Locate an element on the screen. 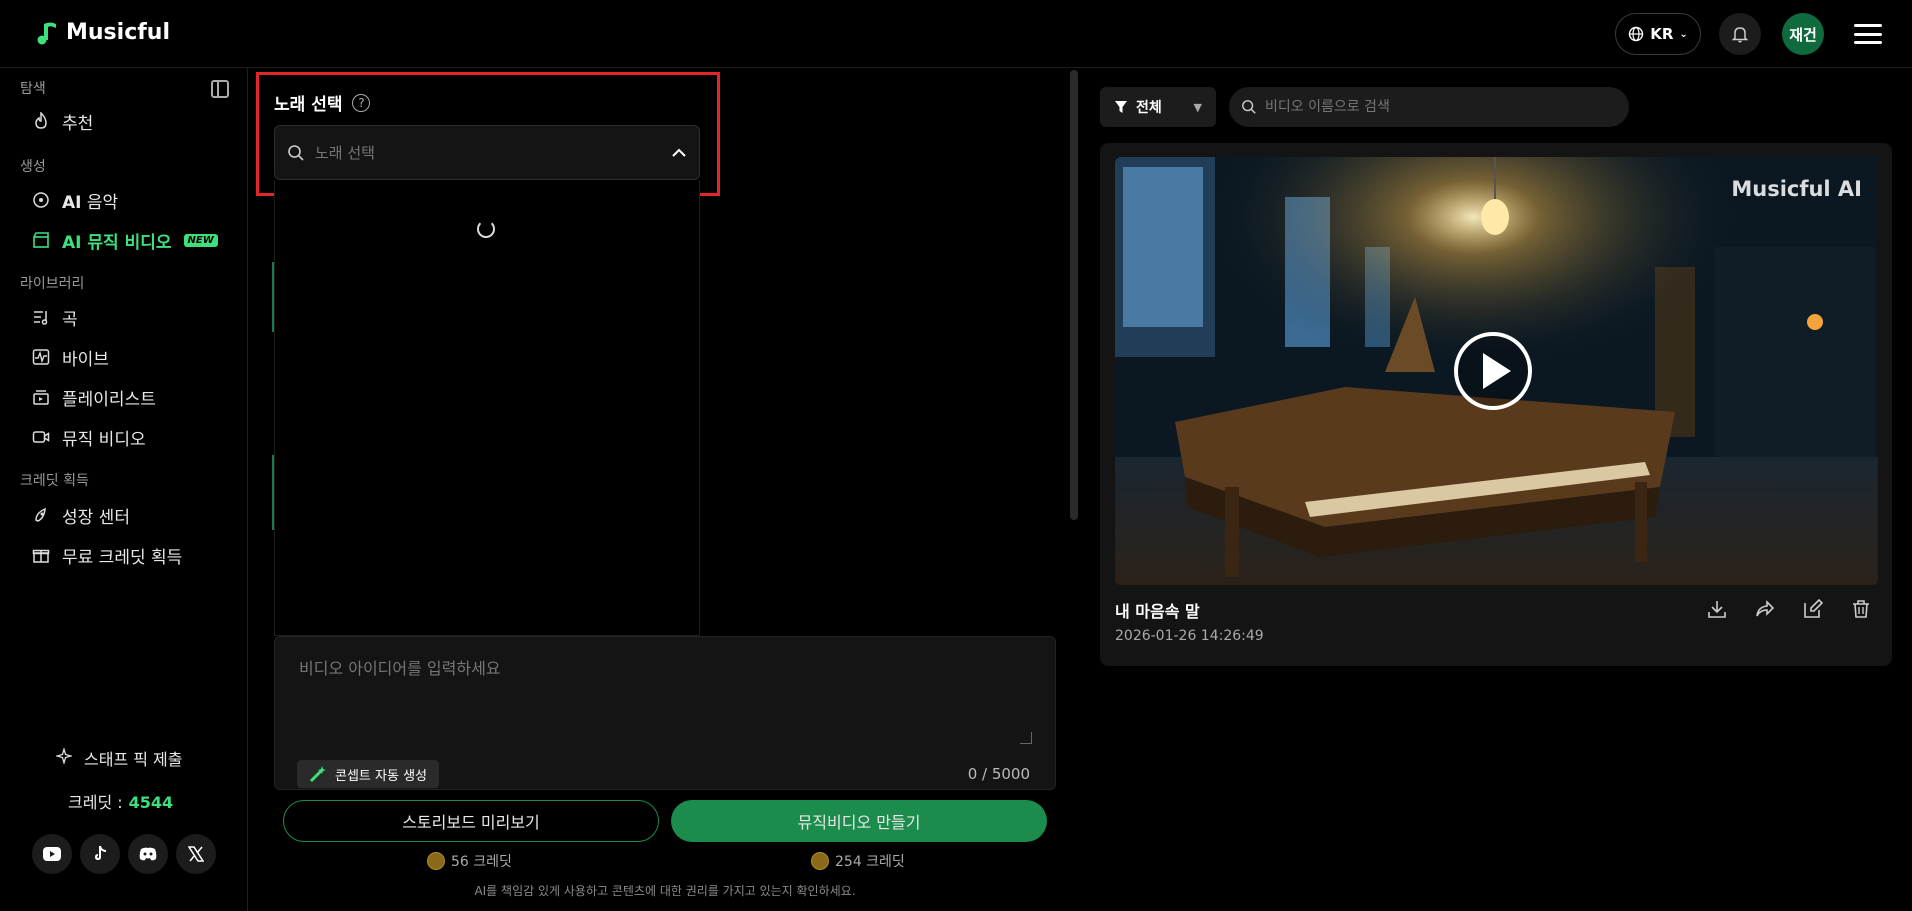 This screenshot has width=1912, height=911. edit-icon is located at coordinates (1813, 609).